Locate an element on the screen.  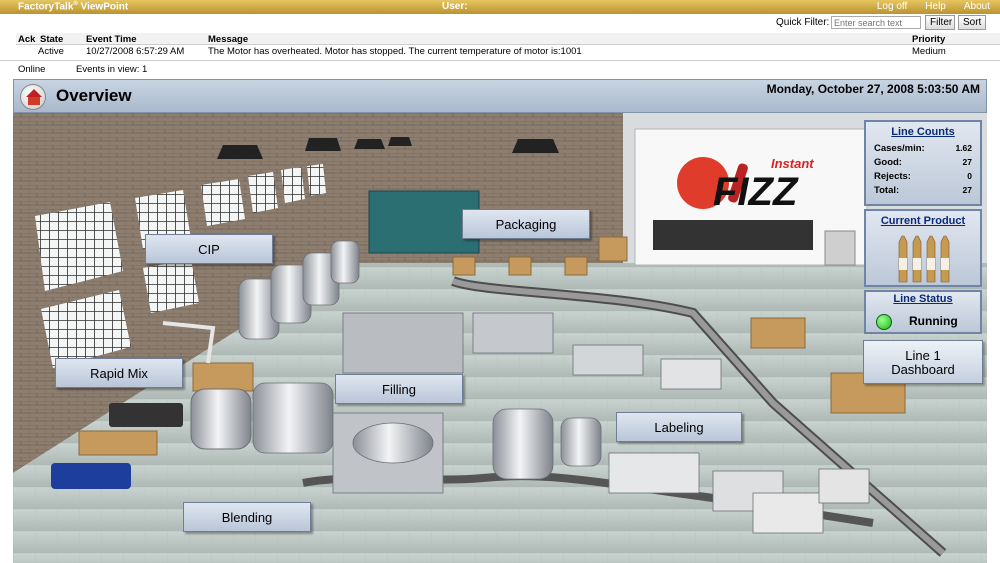
area-blending-button: Blending is located at coordinates (247, 517).